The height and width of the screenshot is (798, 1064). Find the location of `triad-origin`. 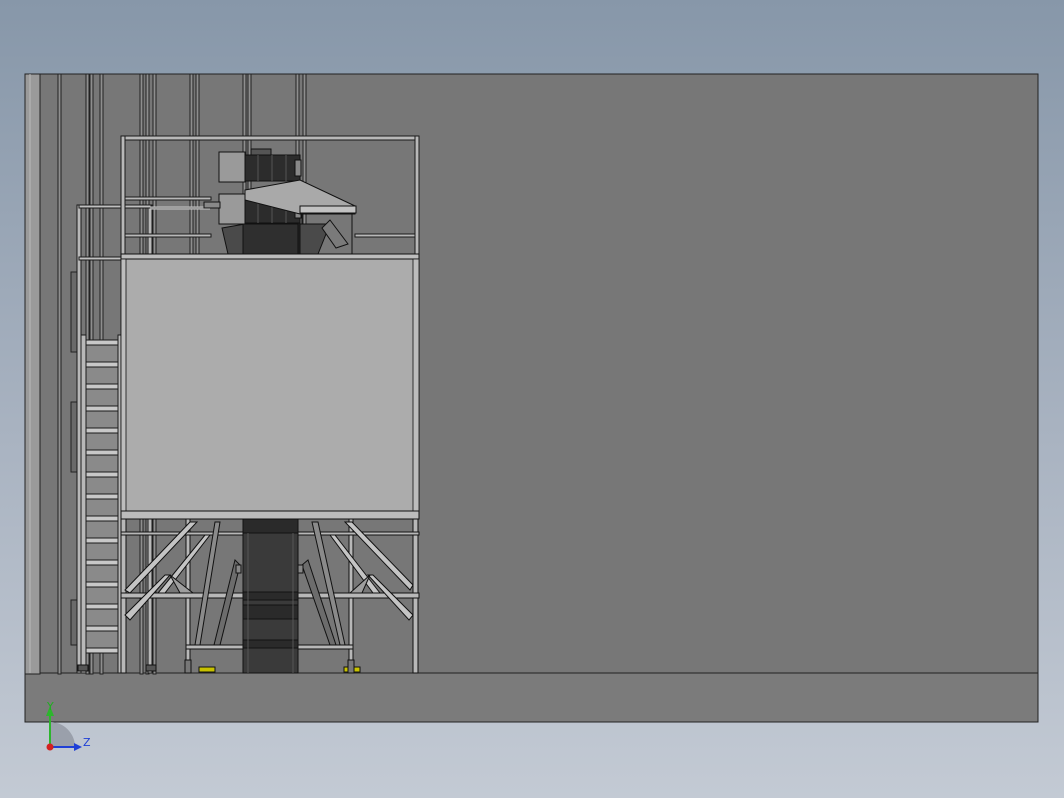

triad-origin is located at coordinates (50, 747).